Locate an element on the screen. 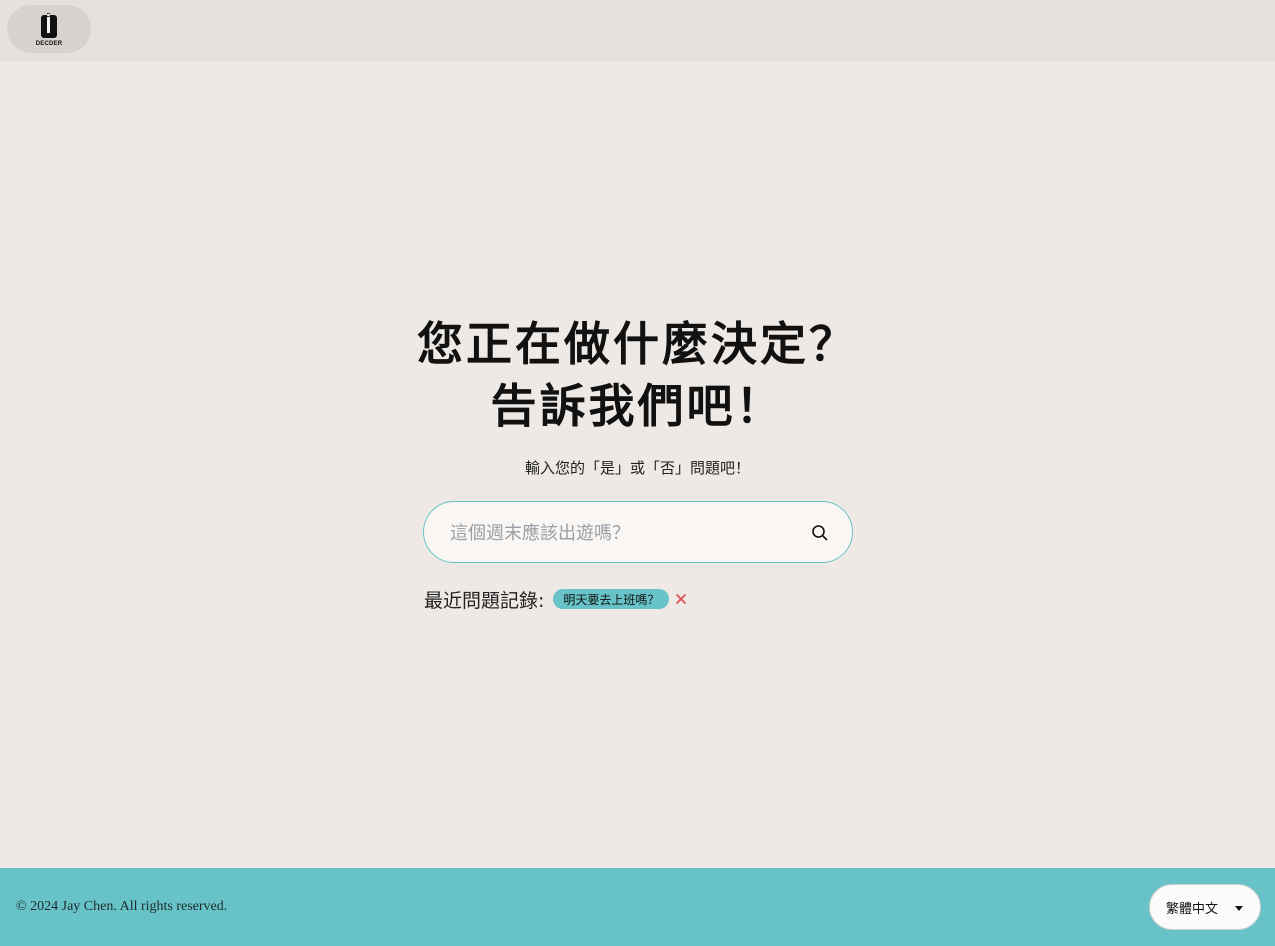  search-icon is located at coordinates (820, 533).